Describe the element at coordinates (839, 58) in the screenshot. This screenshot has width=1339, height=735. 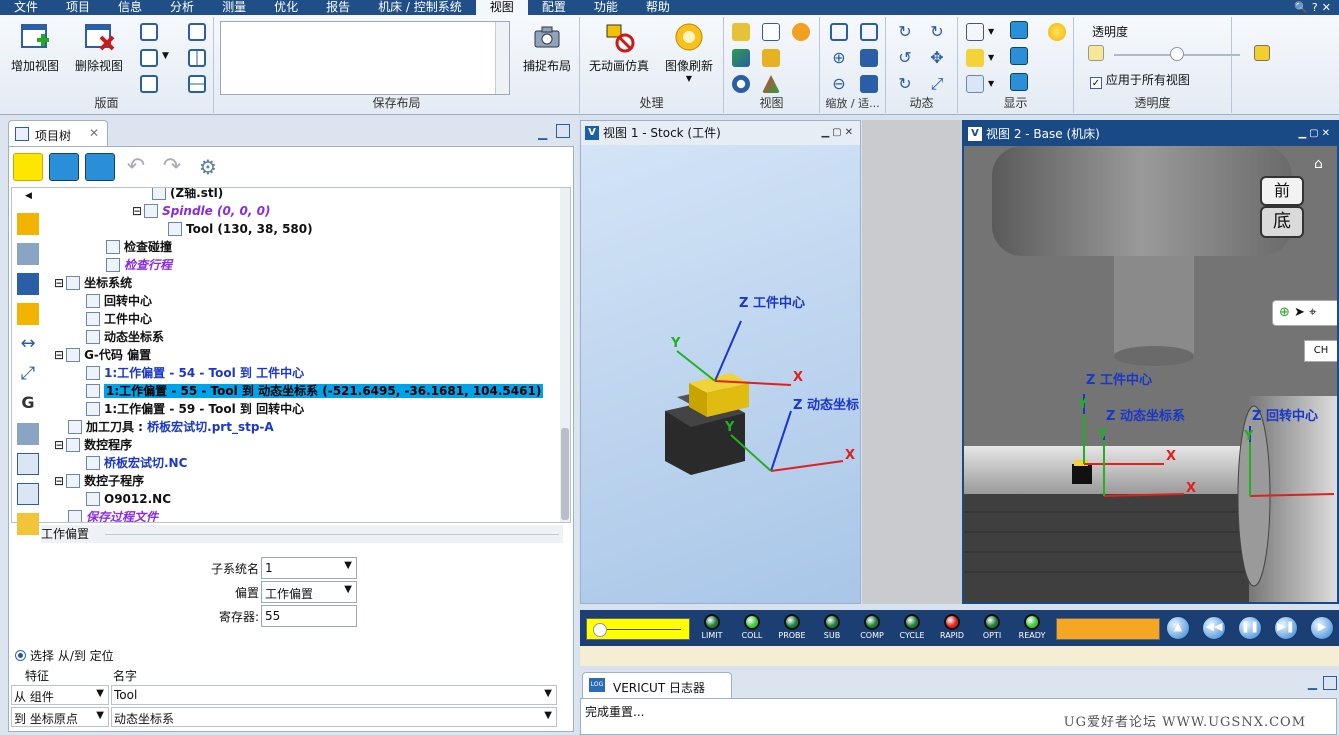
I see `zoom-in-icon: ⊕` at that location.